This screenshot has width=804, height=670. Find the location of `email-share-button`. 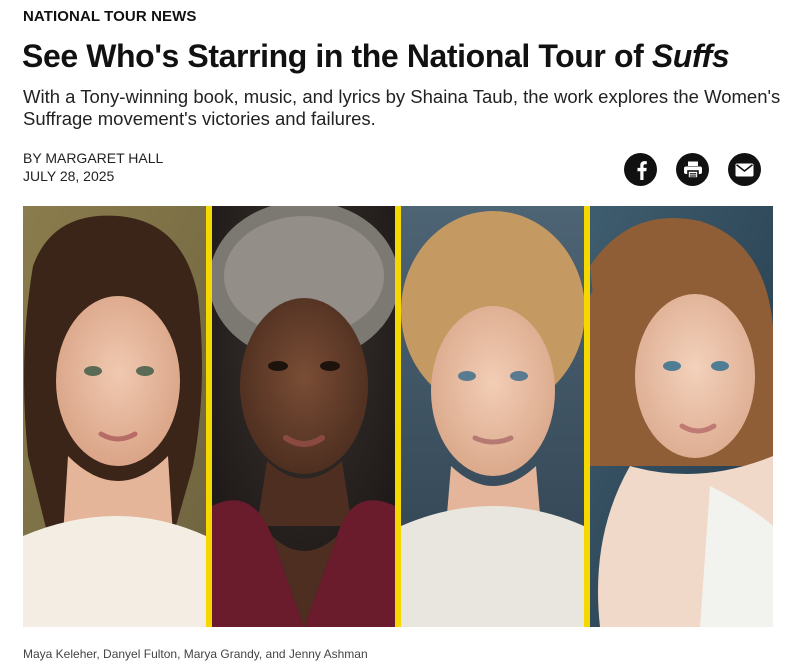

email-share-button is located at coordinates (744, 169).